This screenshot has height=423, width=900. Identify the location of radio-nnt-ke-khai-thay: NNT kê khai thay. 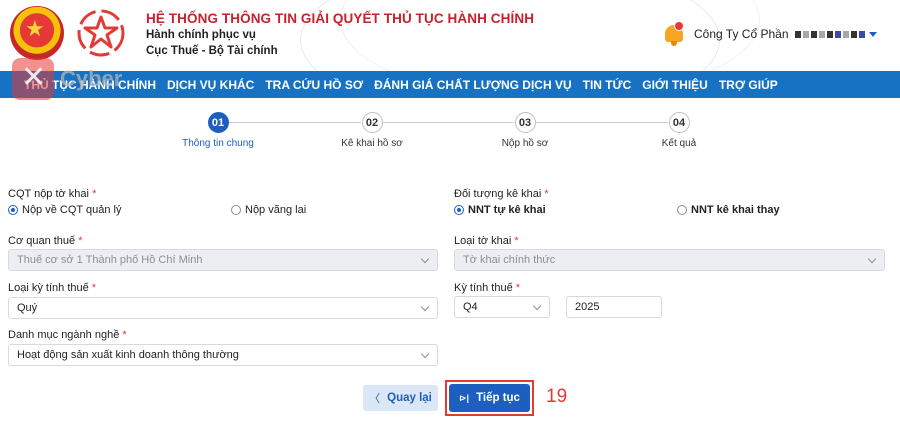
(728, 210).